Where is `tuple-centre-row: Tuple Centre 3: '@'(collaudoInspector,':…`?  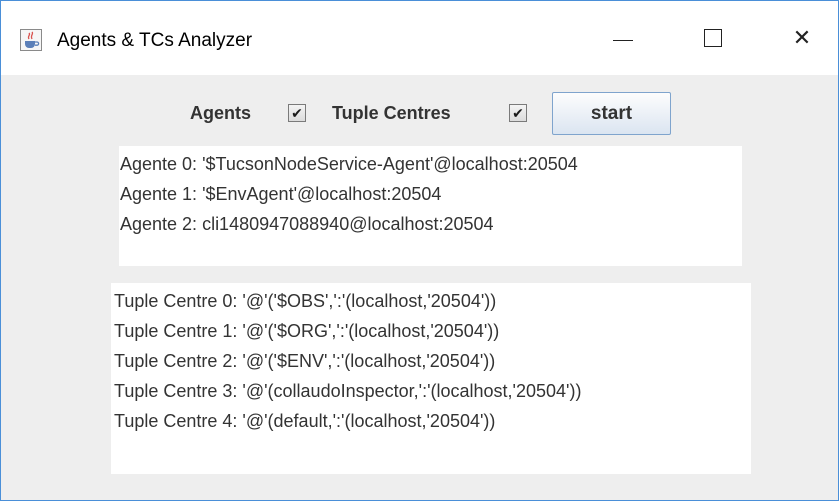 tuple-centre-row: Tuple Centre 3: '@'(collaudoInspector,':… is located at coordinates (348, 391).